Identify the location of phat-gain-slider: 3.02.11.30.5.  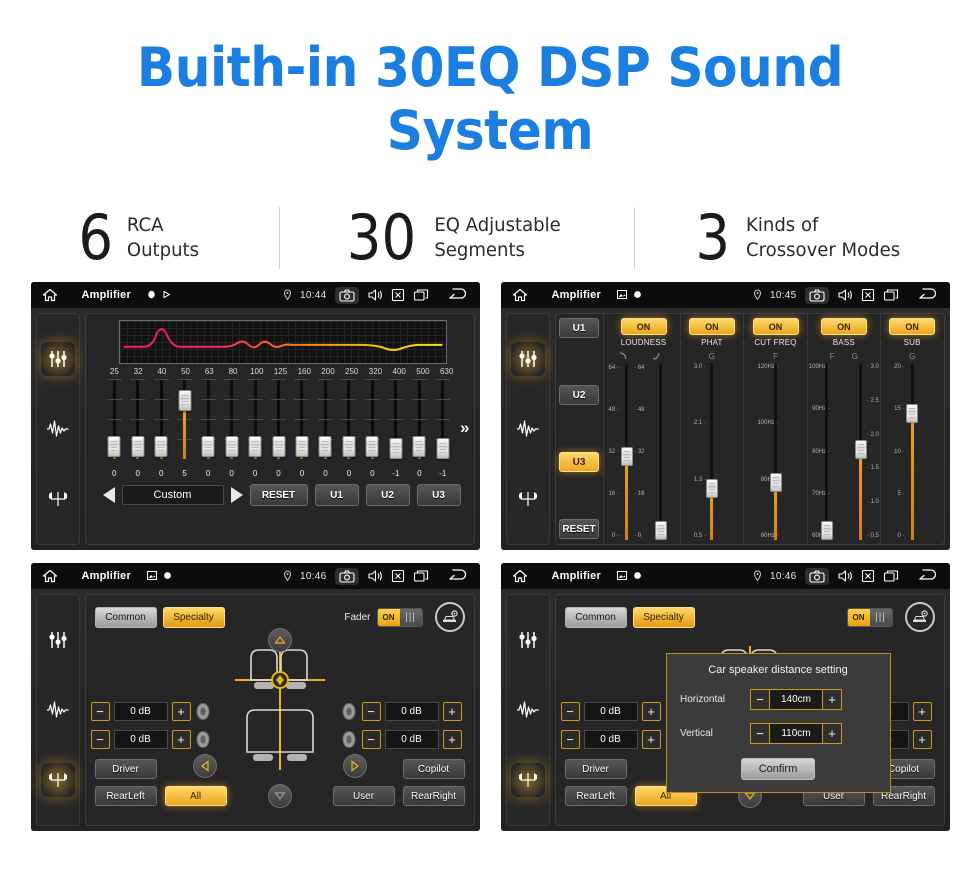
(711, 451).